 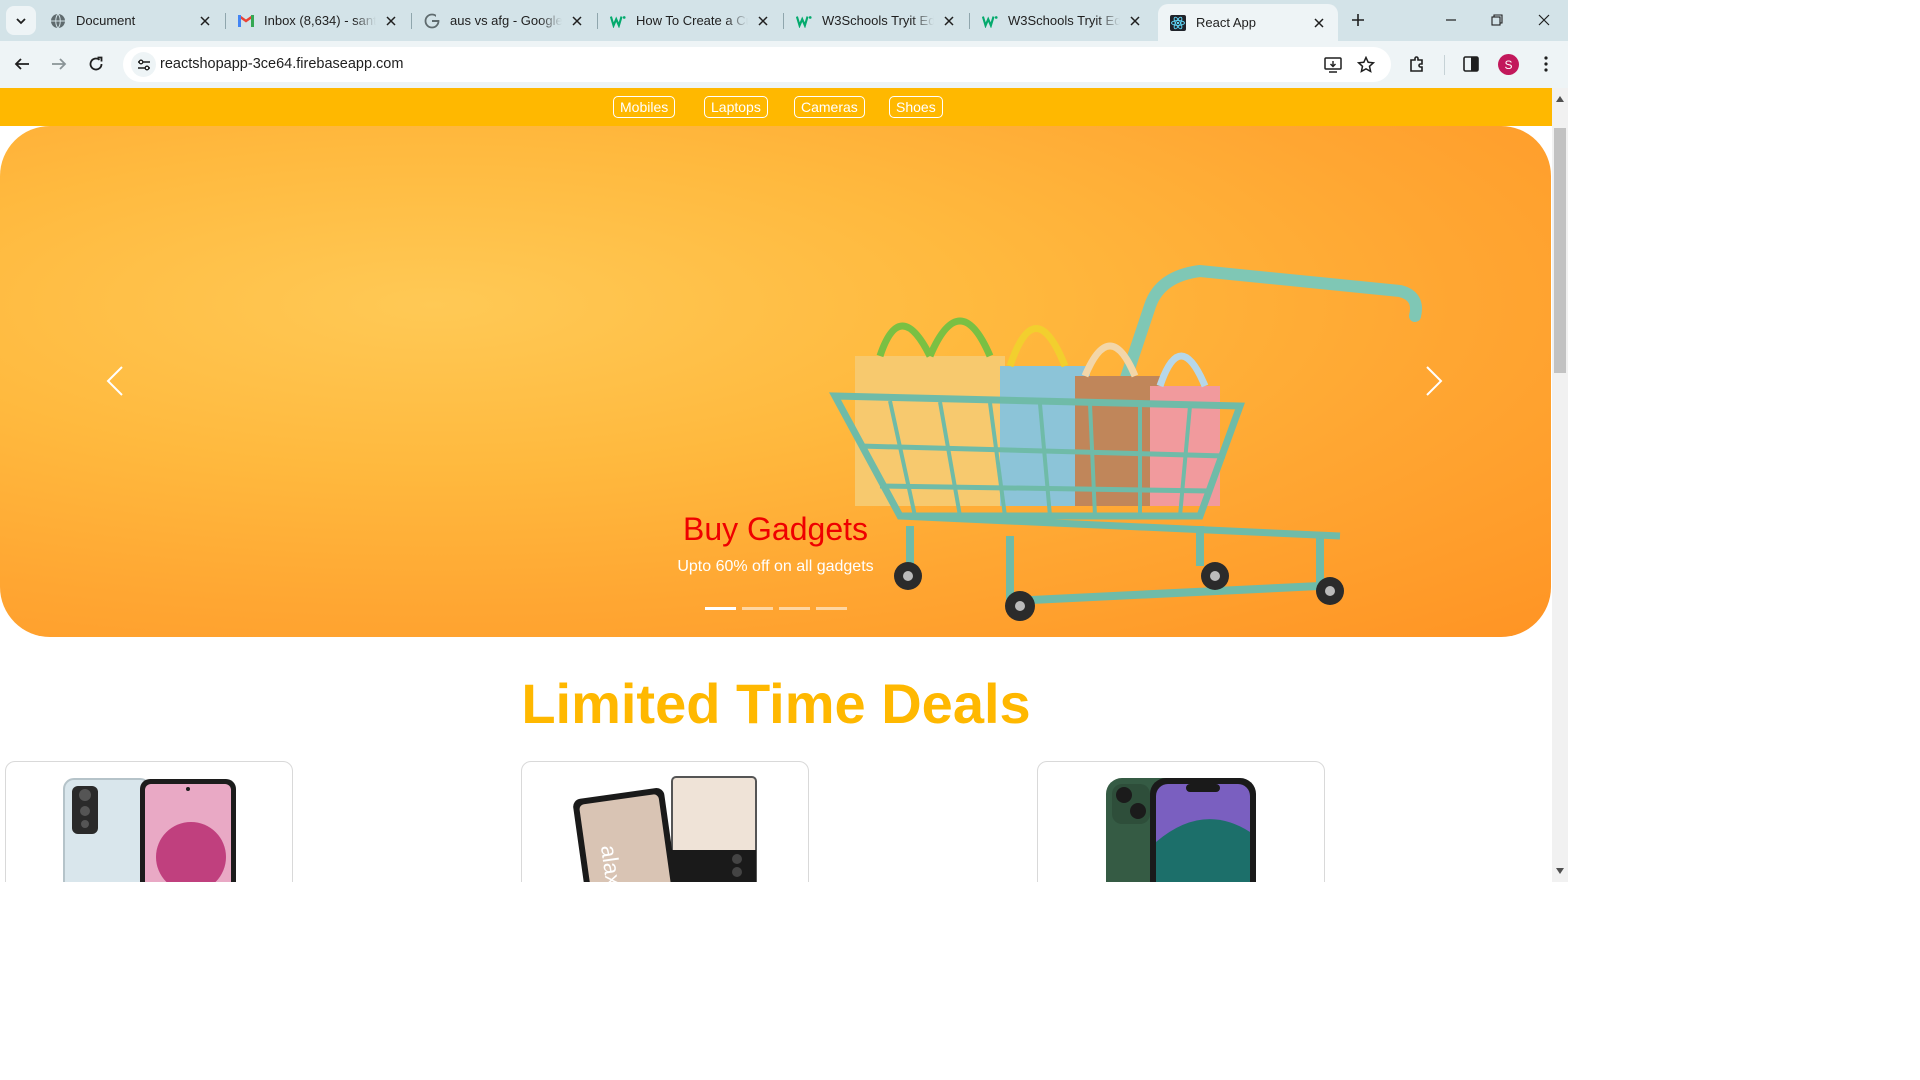 I want to click on restore-icon, so click(x=1497, y=20).